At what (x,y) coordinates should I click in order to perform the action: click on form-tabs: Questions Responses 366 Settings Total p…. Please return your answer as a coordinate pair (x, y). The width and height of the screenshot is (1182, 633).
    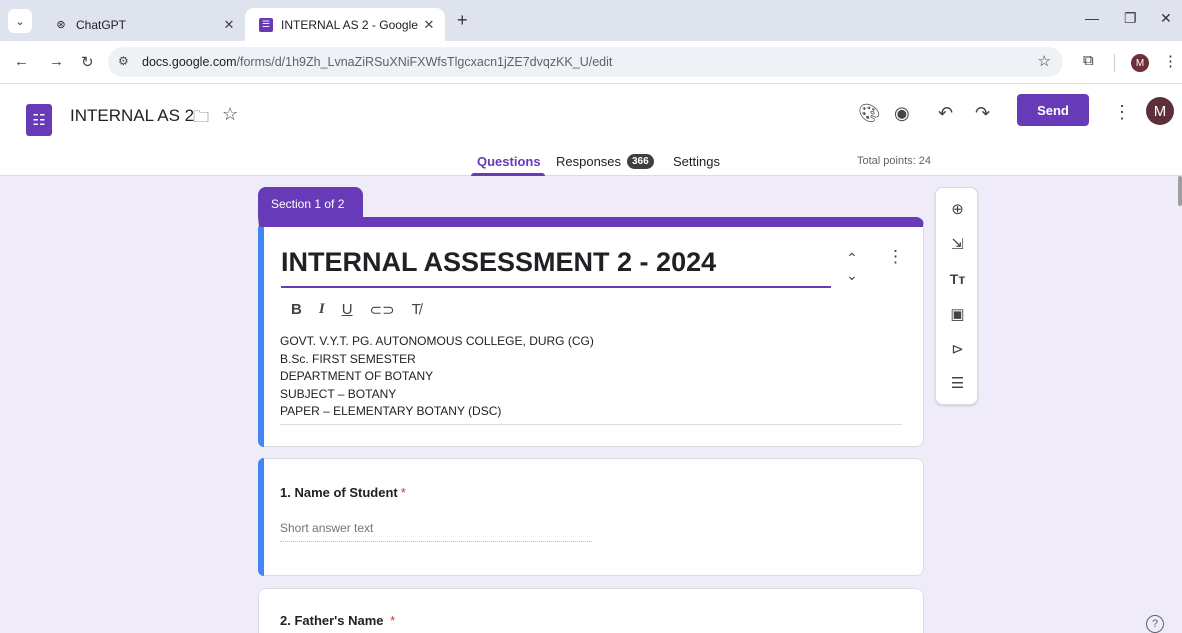
    Looking at the image, I should click on (591, 163).